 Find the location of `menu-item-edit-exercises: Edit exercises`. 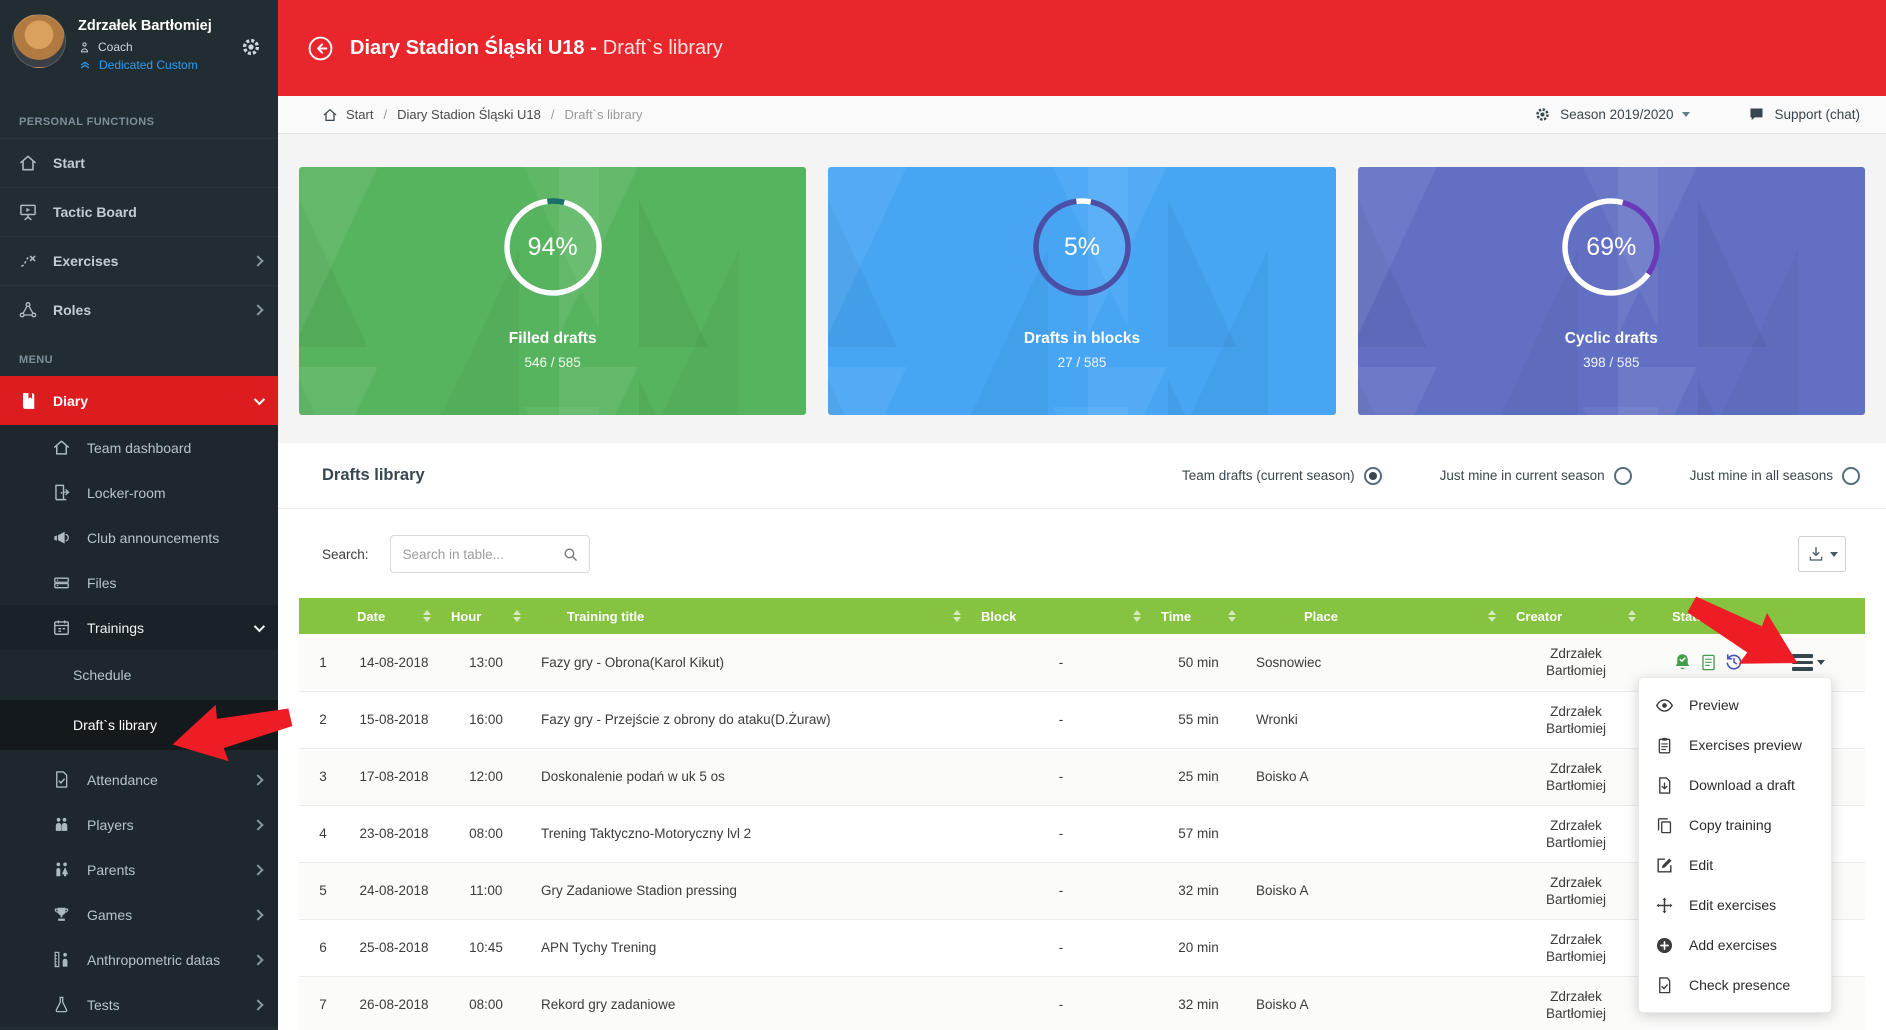

menu-item-edit-exercises: Edit exercises is located at coordinates (1735, 905).